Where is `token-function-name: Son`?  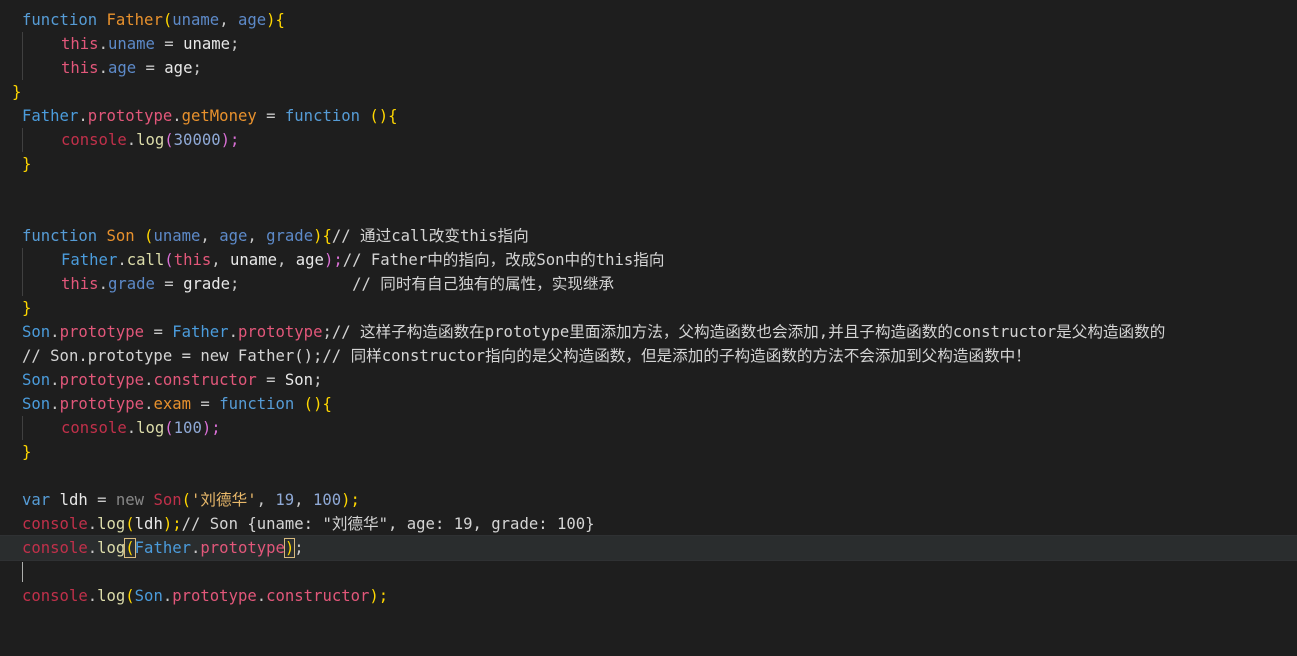
token-function-name: Son is located at coordinates (120, 236).